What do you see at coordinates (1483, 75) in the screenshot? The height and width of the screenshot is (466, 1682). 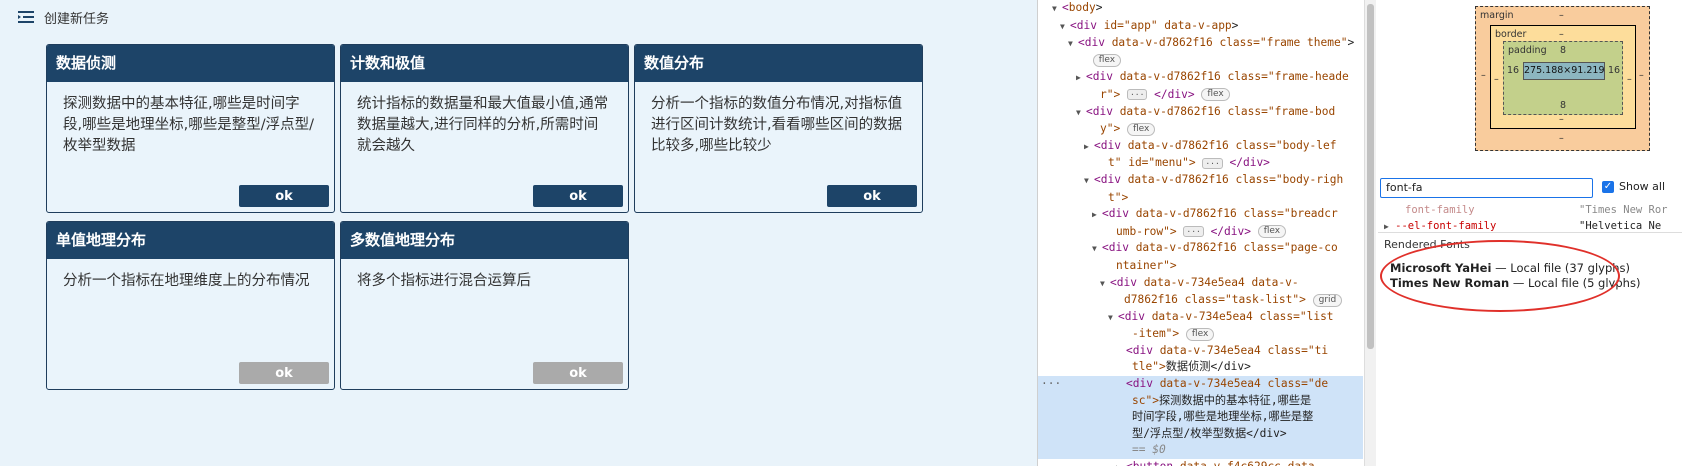 I see `margin-left-value: –` at bounding box center [1483, 75].